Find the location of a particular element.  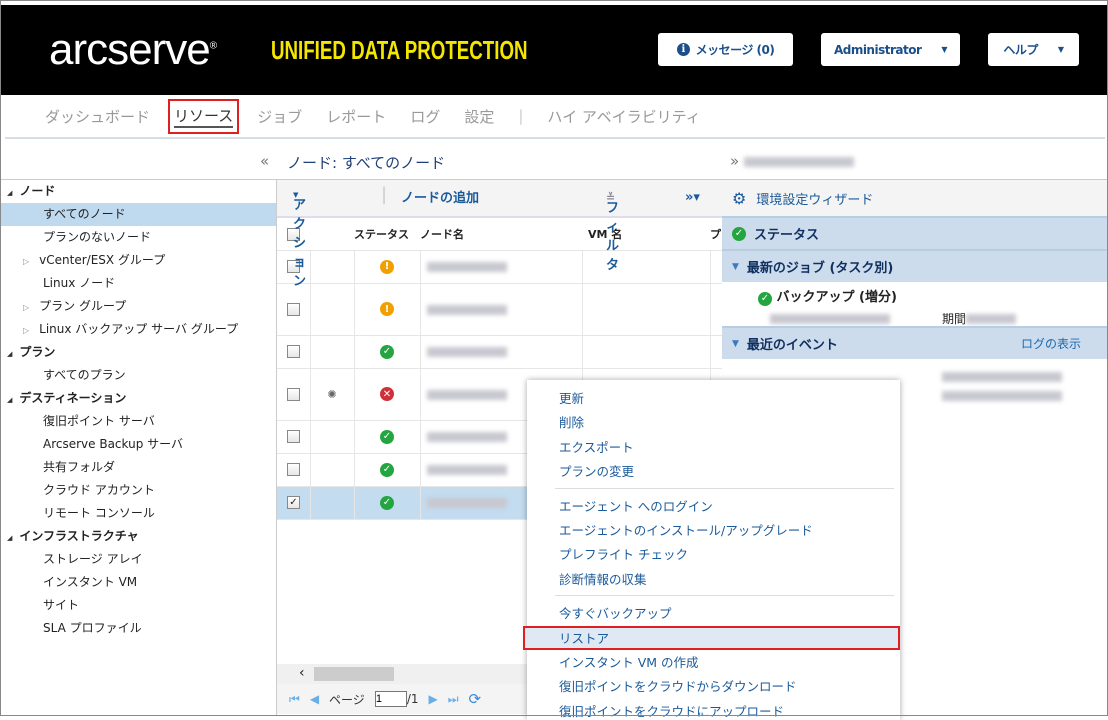

tree-item: 復旧ポイント サーバ is located at coordinates (138, 421).